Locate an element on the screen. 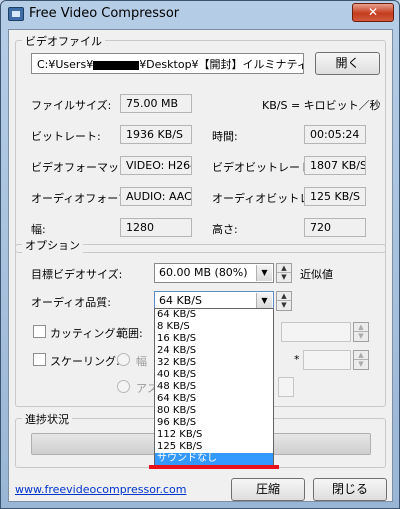 The height and width of the screenshot is (509, 400). scaling-label: スケーリング: is located at coordinates (85, 361).